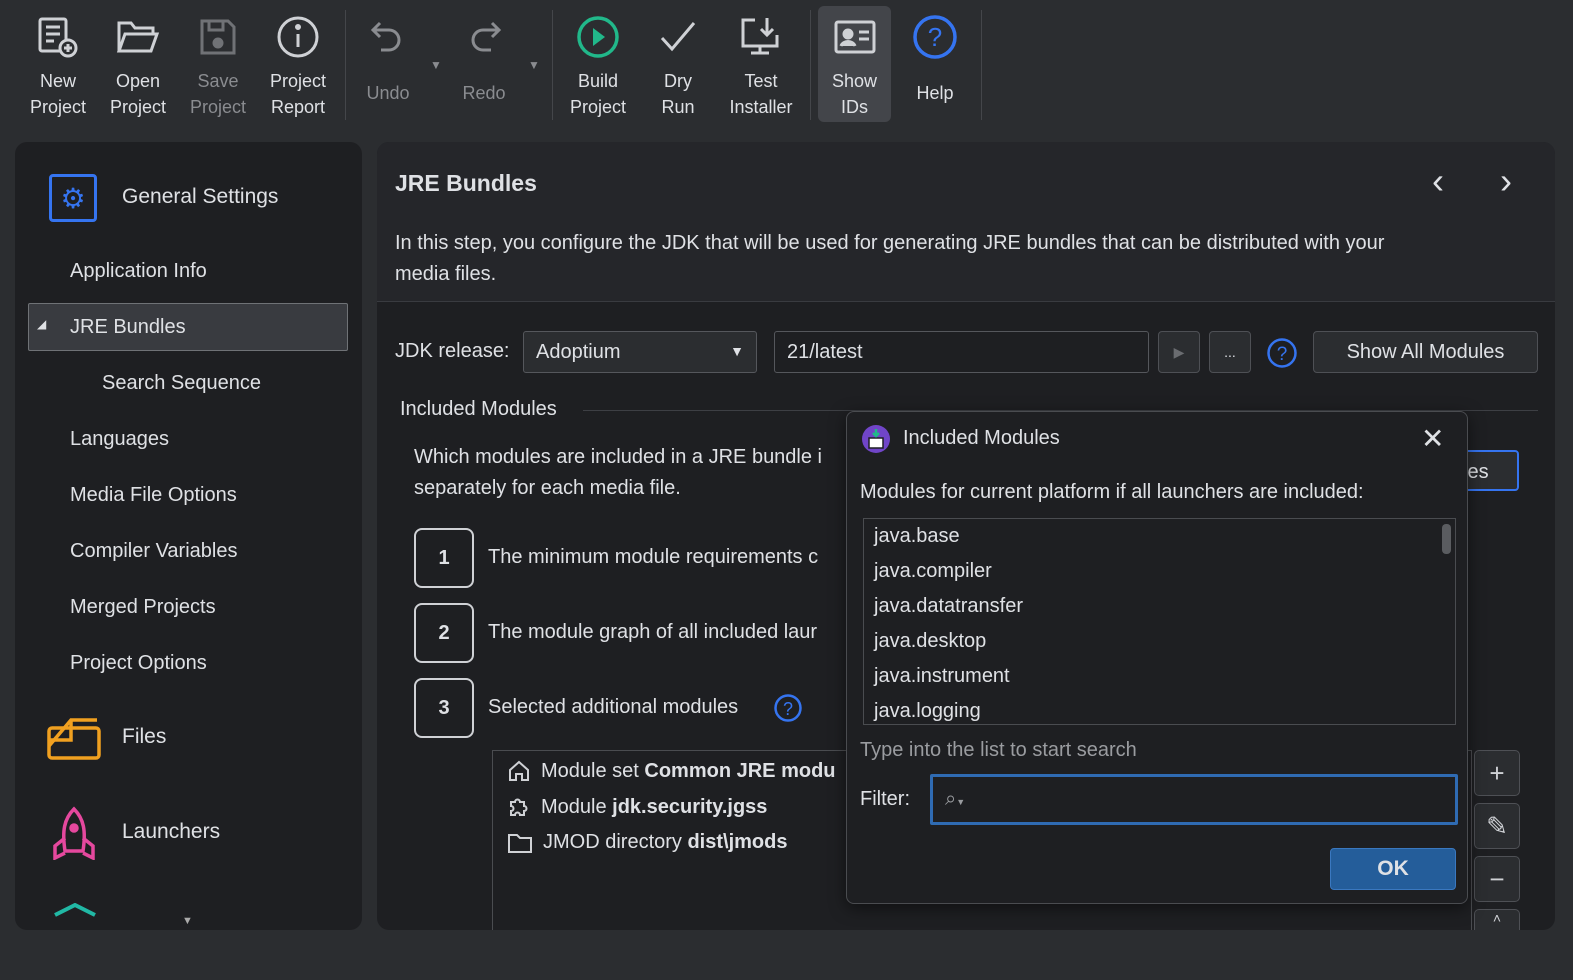  I want to click on show-all-modules-button: Show All Modules, so click(1425, 352).